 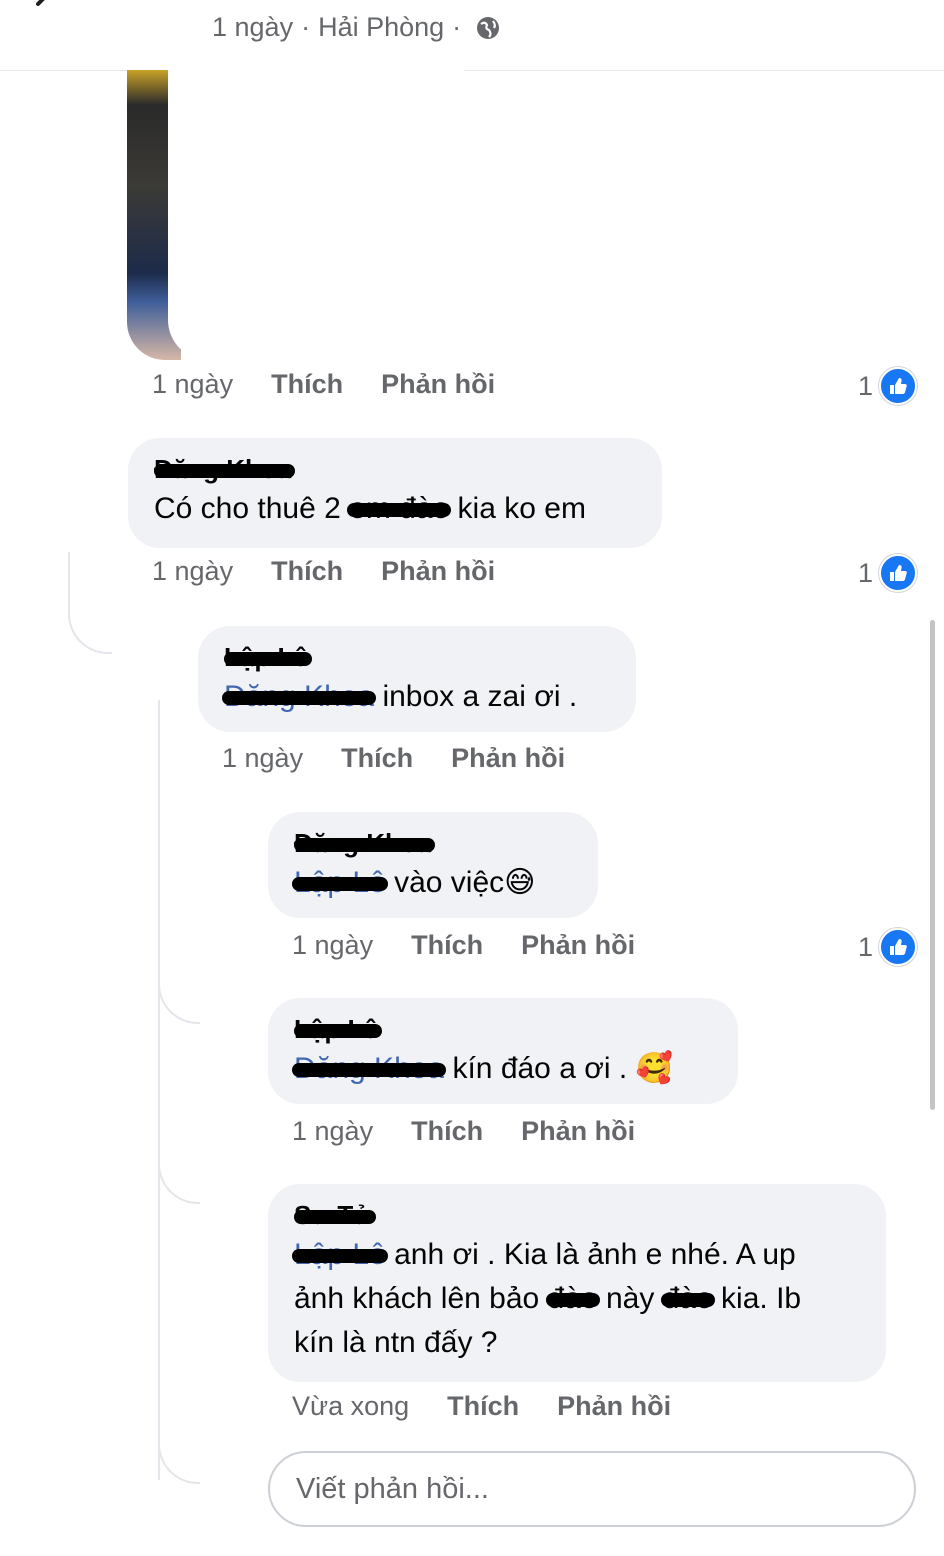 What do you see at coordinates (421, 1298) in the screenshot?
I see `comment-text-part: ảnh khách lên bảo` at bounding box center [421, 1298].